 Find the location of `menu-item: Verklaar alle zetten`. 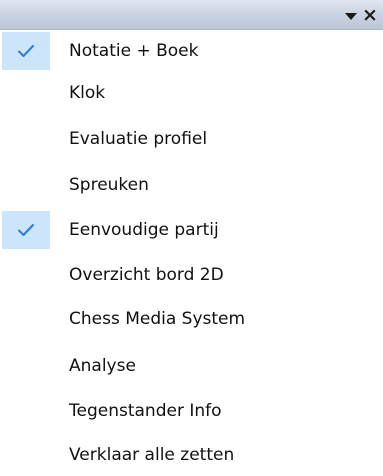

menu-item: Verklaar alle zetten is located at coordinates (191, 455).